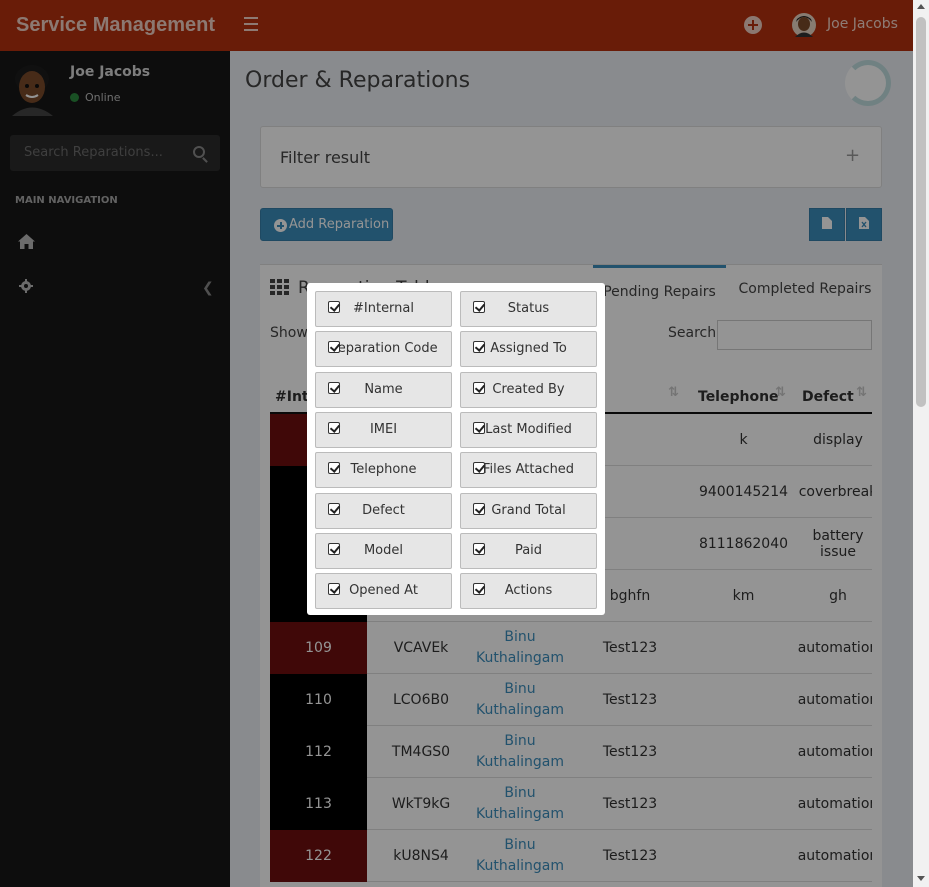 This screenshot has width=929, height=887. I want to click on column-toggle-button: Last Modified, so click(528, 429).